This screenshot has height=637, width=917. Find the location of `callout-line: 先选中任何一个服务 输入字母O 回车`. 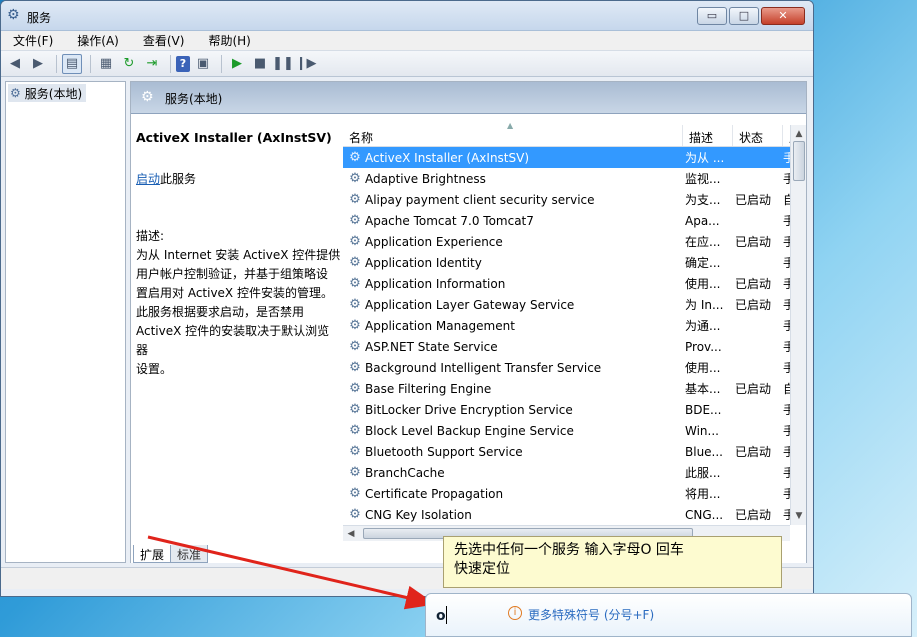

callout-line: 先选中任何一个服务 输入字母O 回车 is located at coordinates (569, 550).